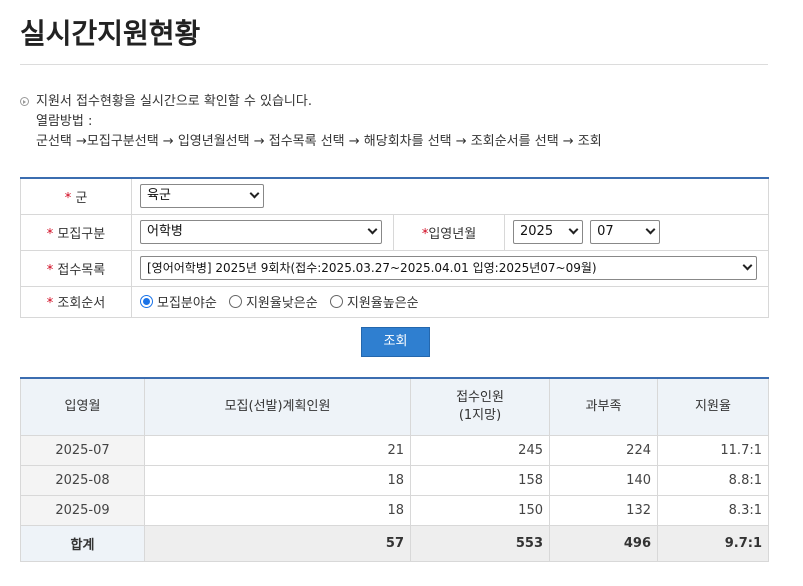 The image size is (803, 586). I want to click on cell-excess: 132, so click(603, 510).